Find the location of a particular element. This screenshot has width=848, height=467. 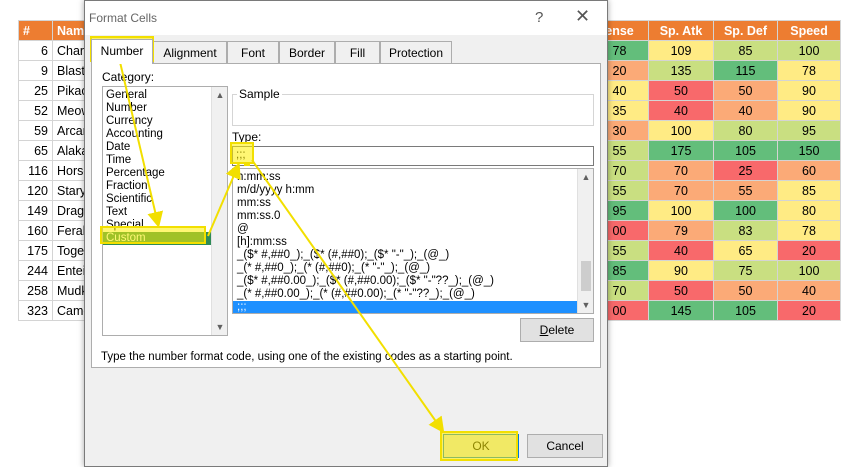

tab-number: Number is located at coordinates (122, 51).